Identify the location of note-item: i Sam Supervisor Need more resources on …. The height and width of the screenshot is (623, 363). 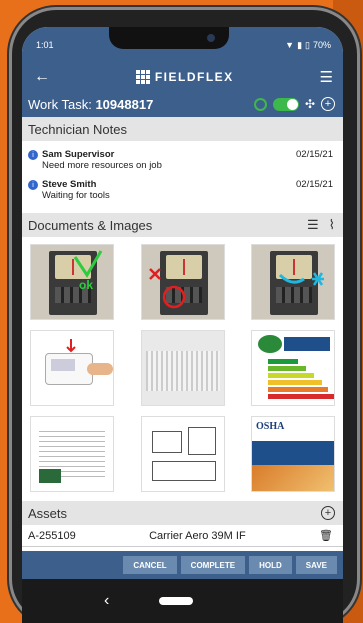
(180, 160).